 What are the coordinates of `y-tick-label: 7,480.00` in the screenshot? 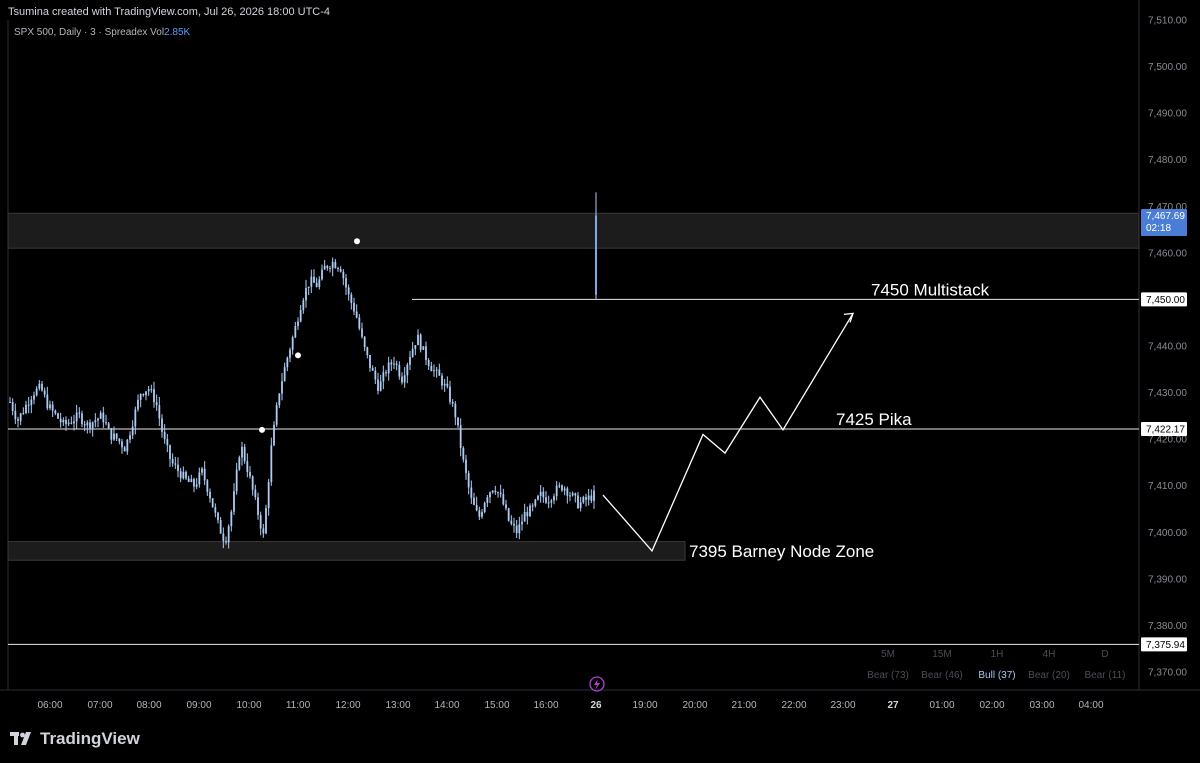 It's located at (1167, 160).